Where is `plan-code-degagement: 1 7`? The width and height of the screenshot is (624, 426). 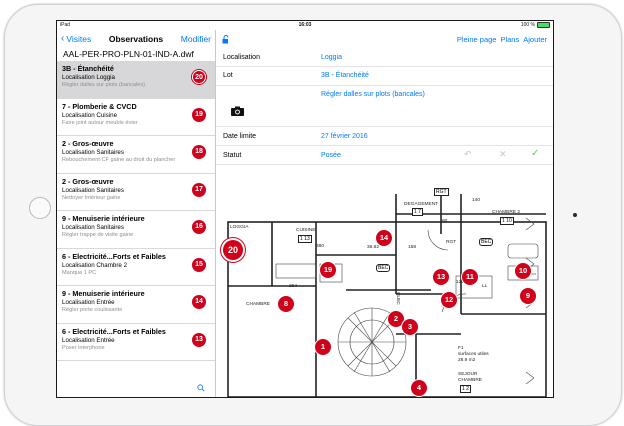 plan-code-degagement: 1 7 is located at coordinates (417, 212).